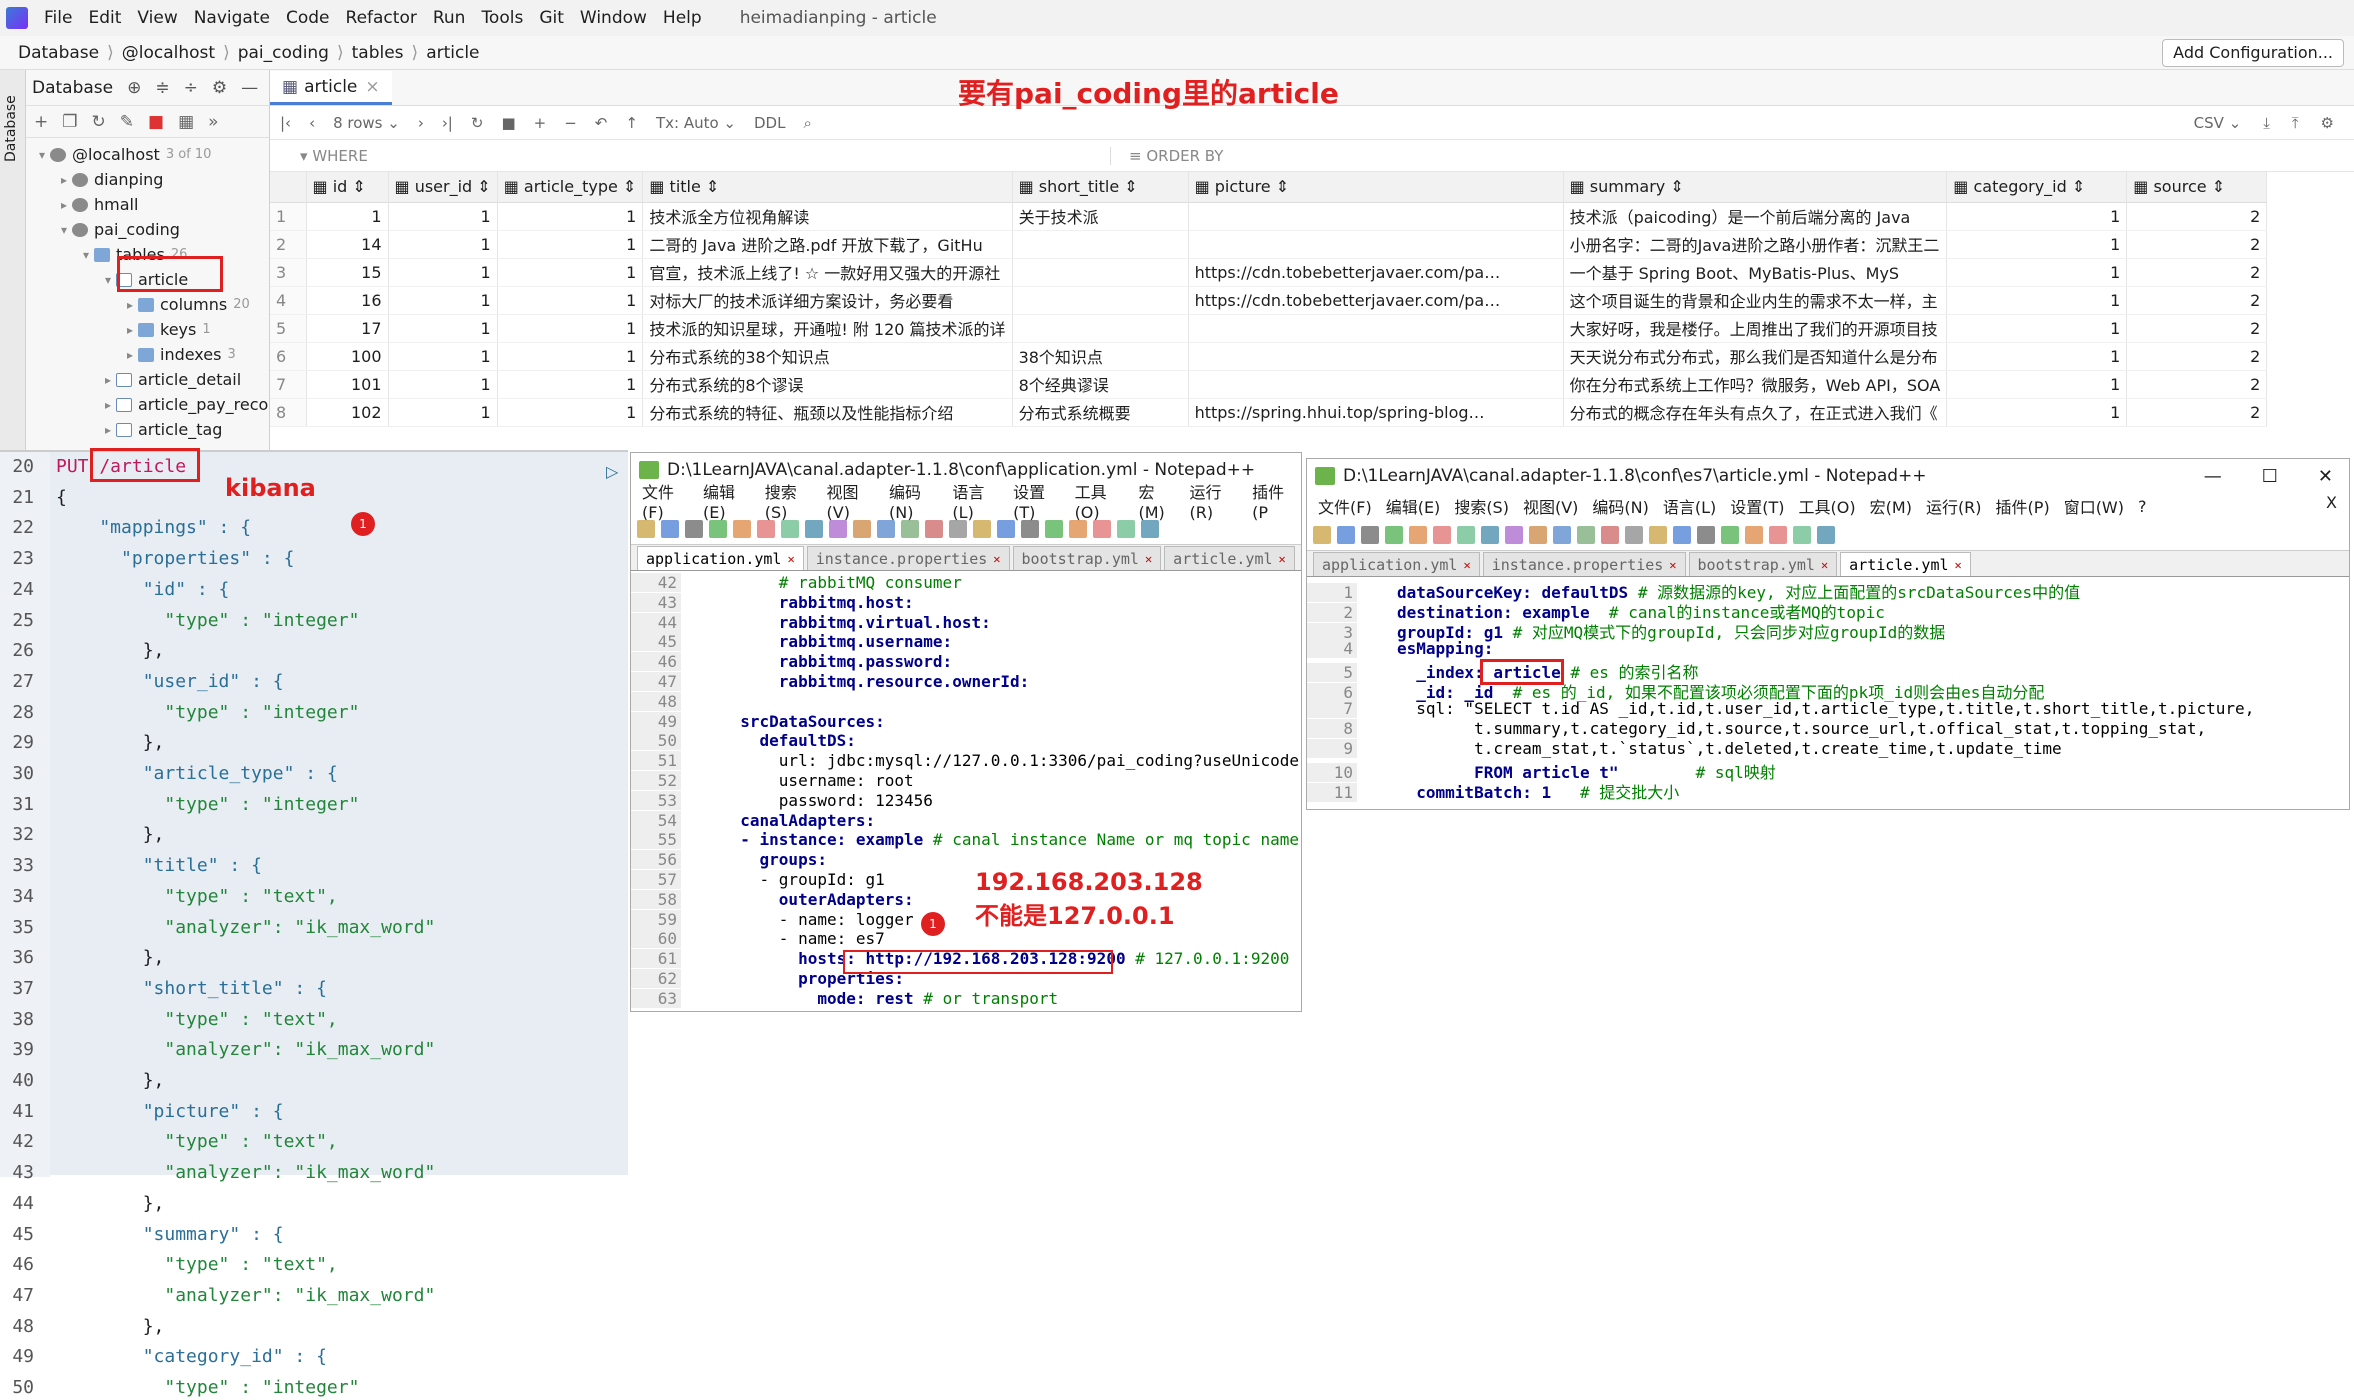 The image size is (2354, 1400). I want to click on order-by-filter: ≡ ORDER BY, so click(1166, 155).